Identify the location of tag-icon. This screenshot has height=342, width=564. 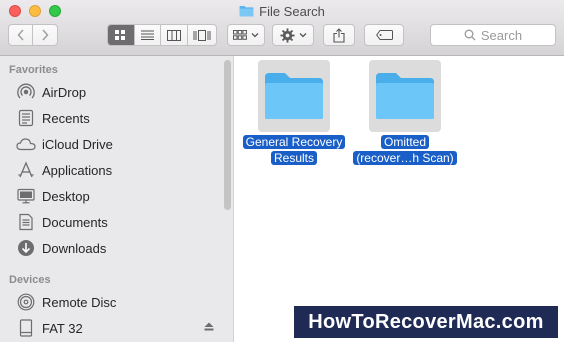
(384, 35).